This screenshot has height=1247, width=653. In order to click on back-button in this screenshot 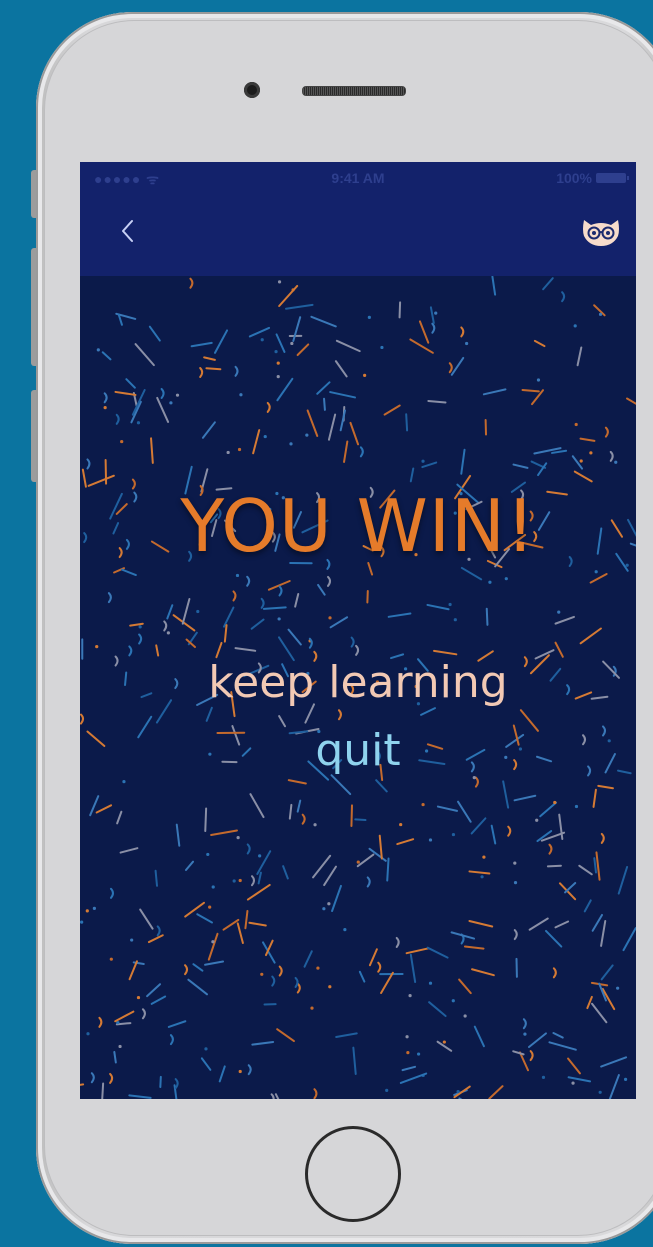, I will do `click(128, 231)`.